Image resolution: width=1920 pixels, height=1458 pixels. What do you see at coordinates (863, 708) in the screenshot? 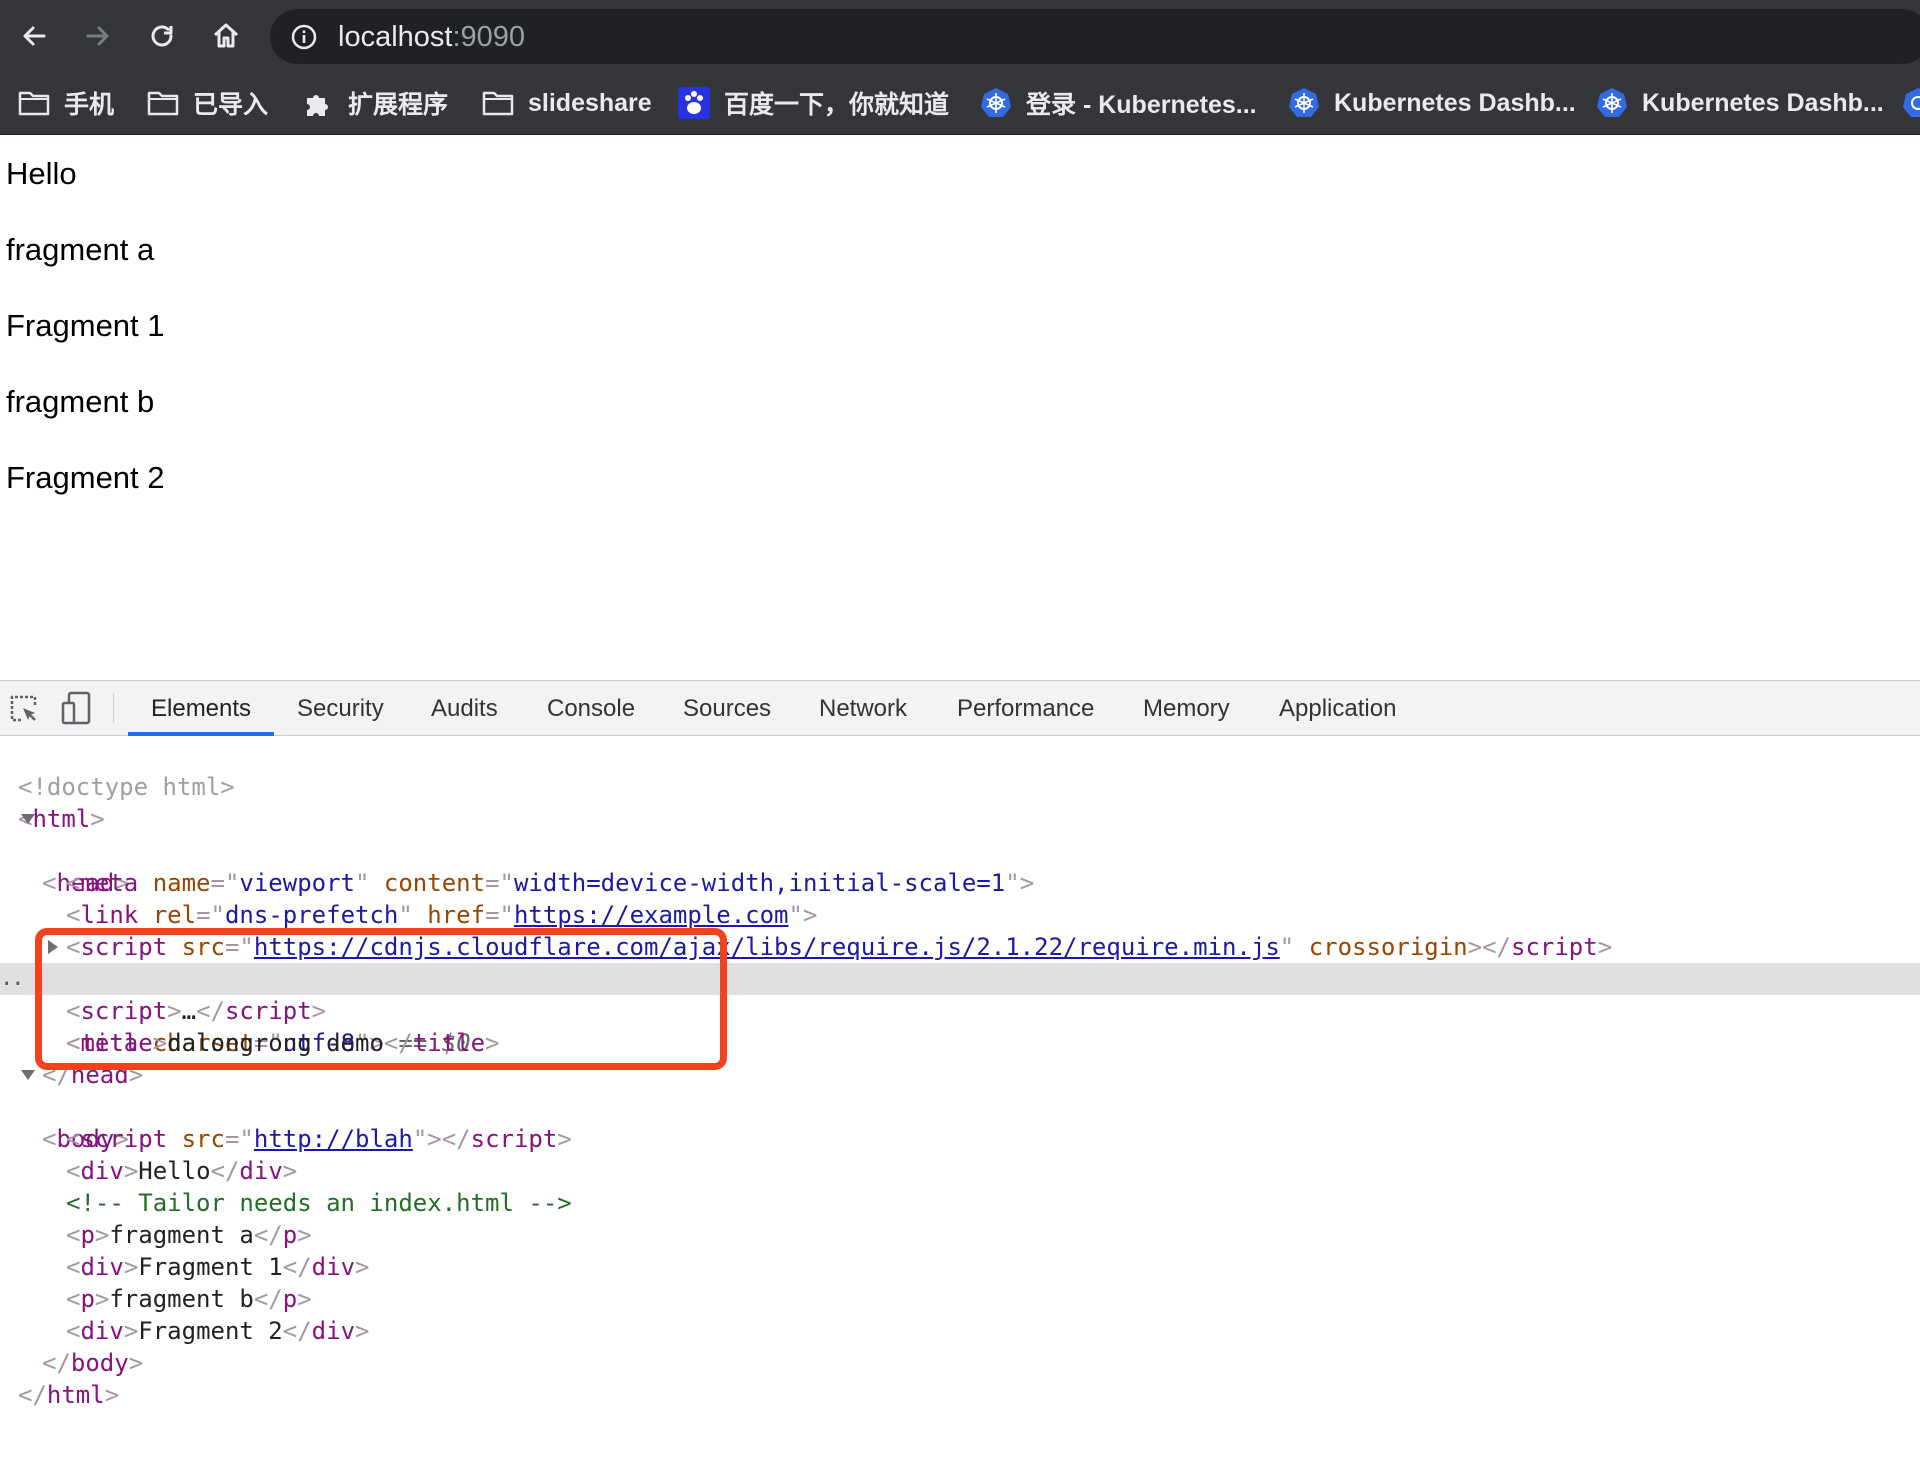
I see `tab-network: Network` at bounding box center [863, 708].